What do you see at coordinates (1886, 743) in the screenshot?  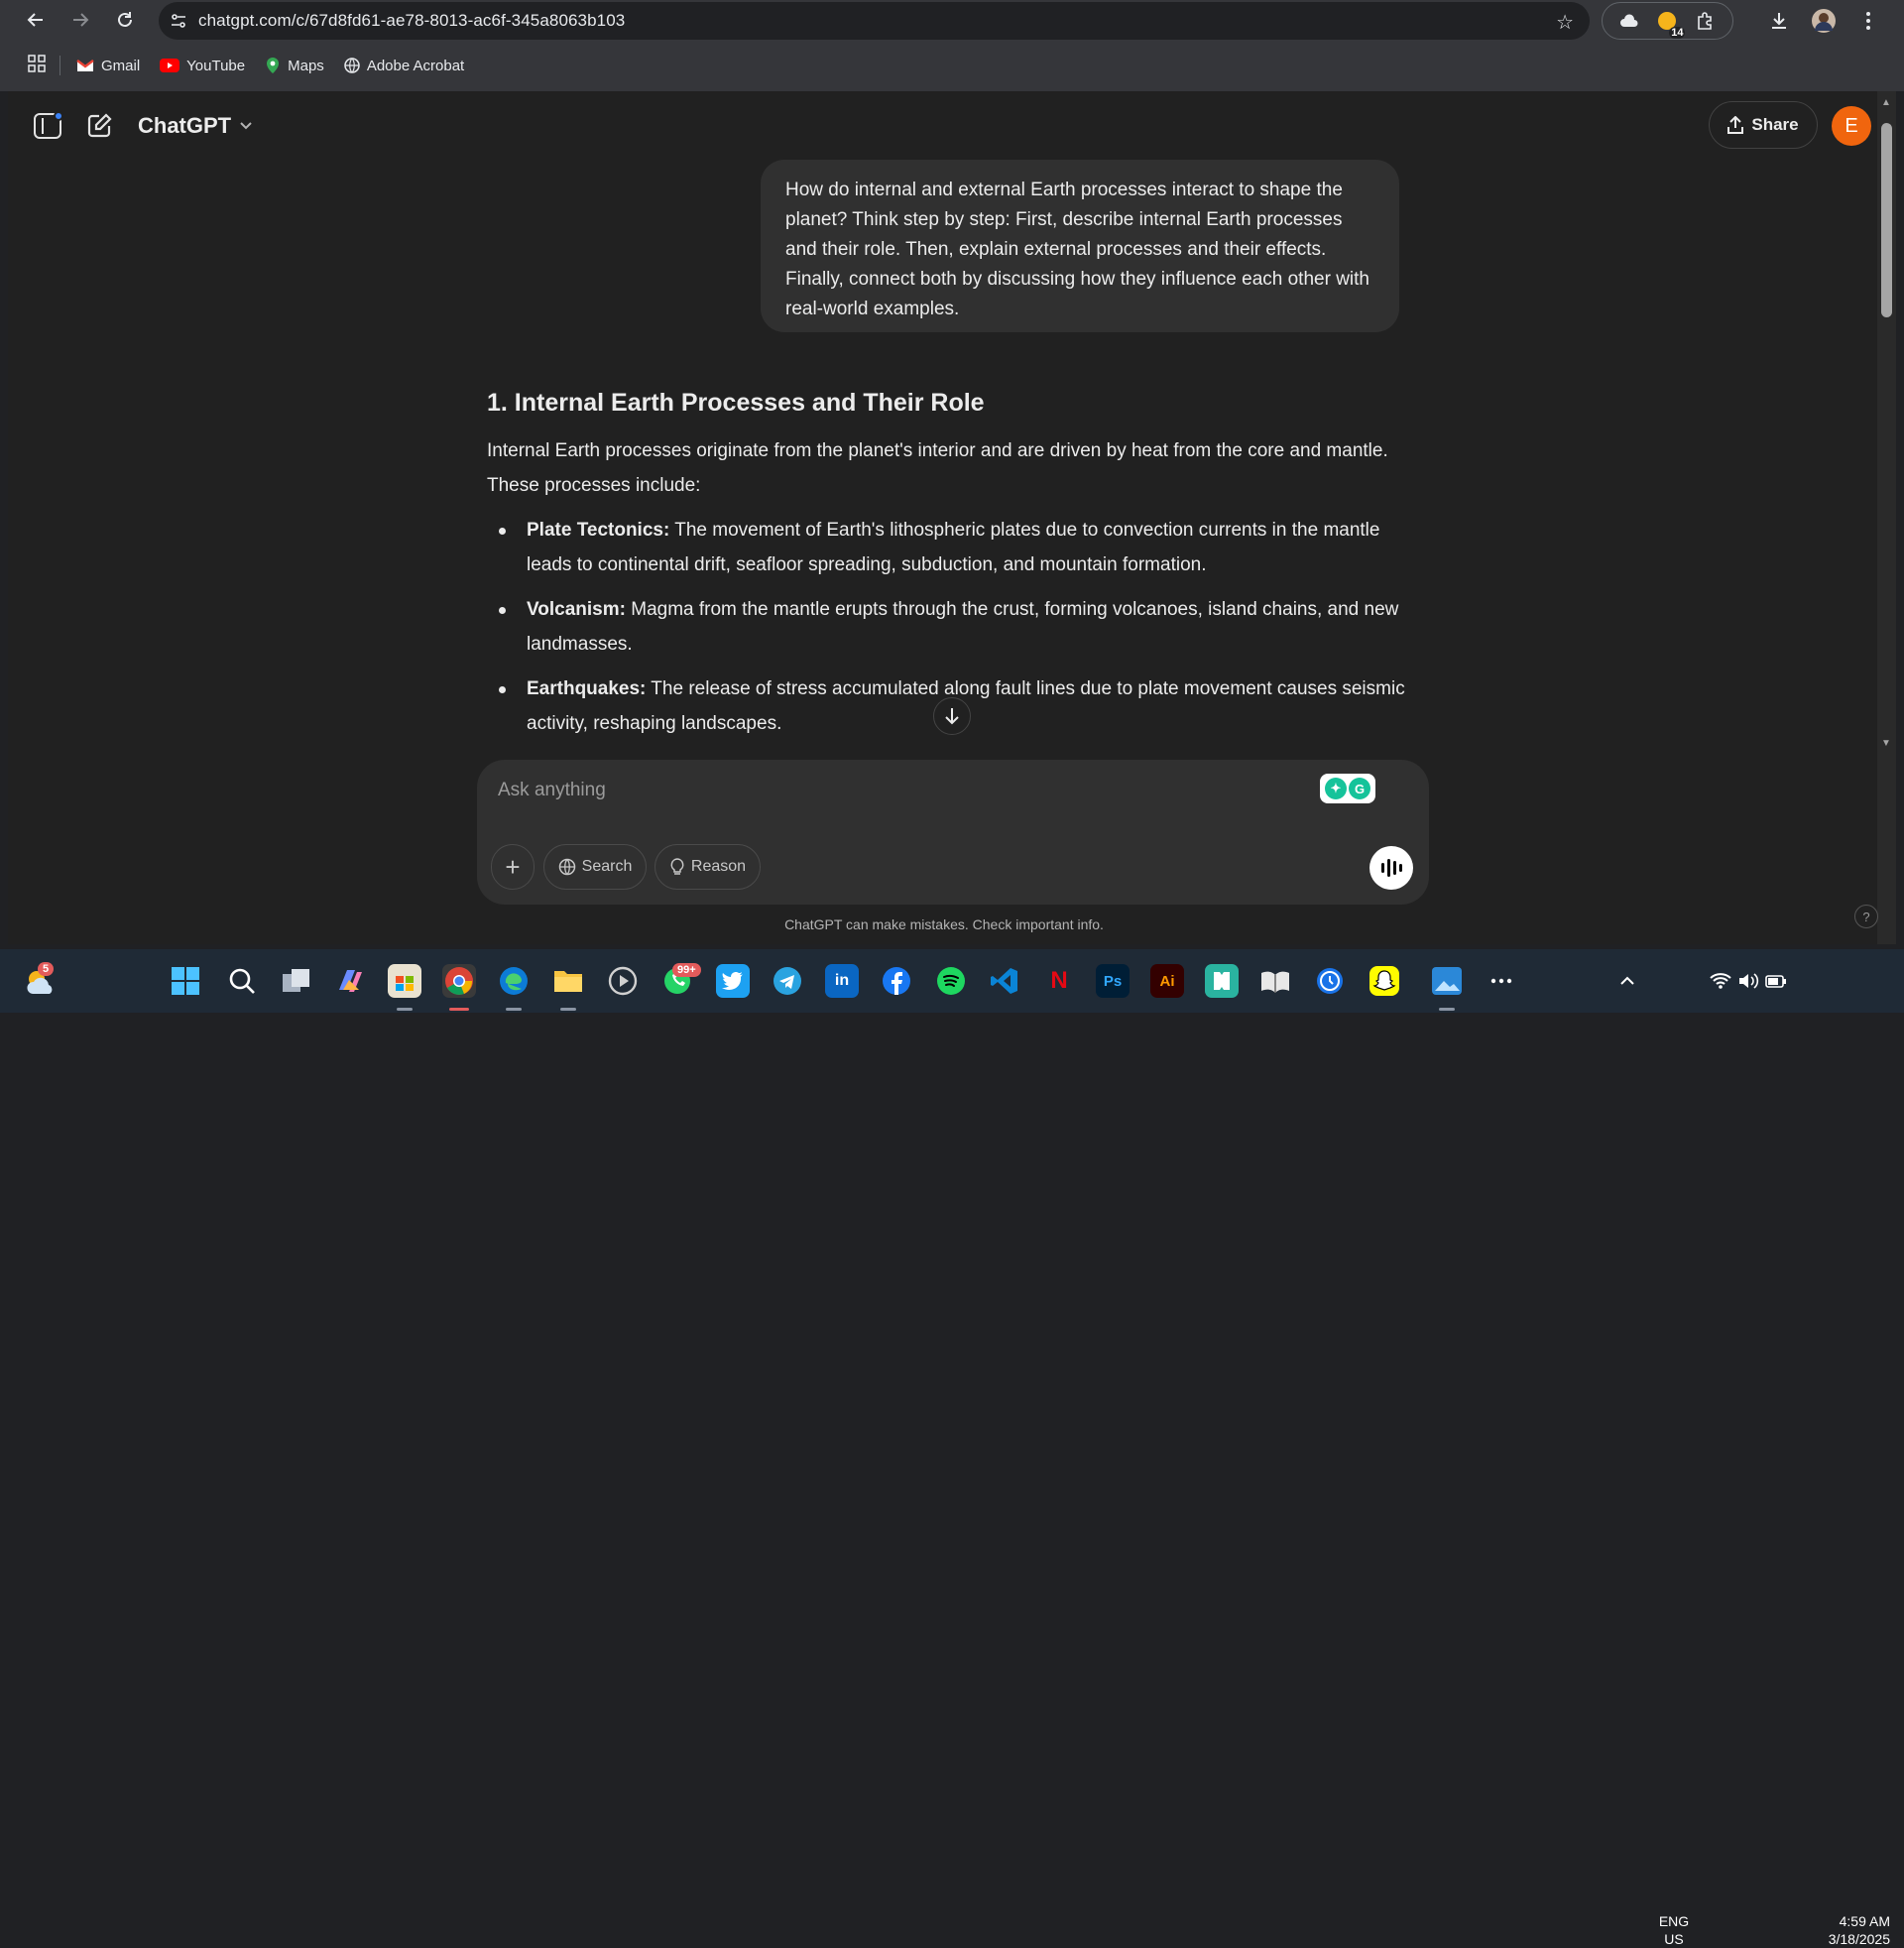 I see `scroll-down-arrow-icon: ▼` at bounding box center [1886, 743].